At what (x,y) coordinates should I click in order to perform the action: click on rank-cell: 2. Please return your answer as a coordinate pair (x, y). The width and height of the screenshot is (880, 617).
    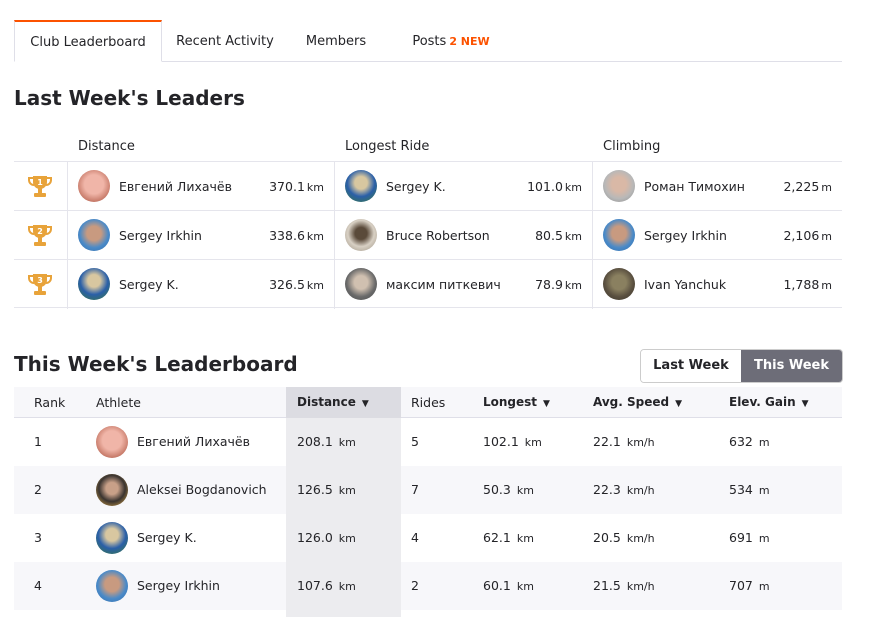
    Looking at the image, I should click on (38, 489).